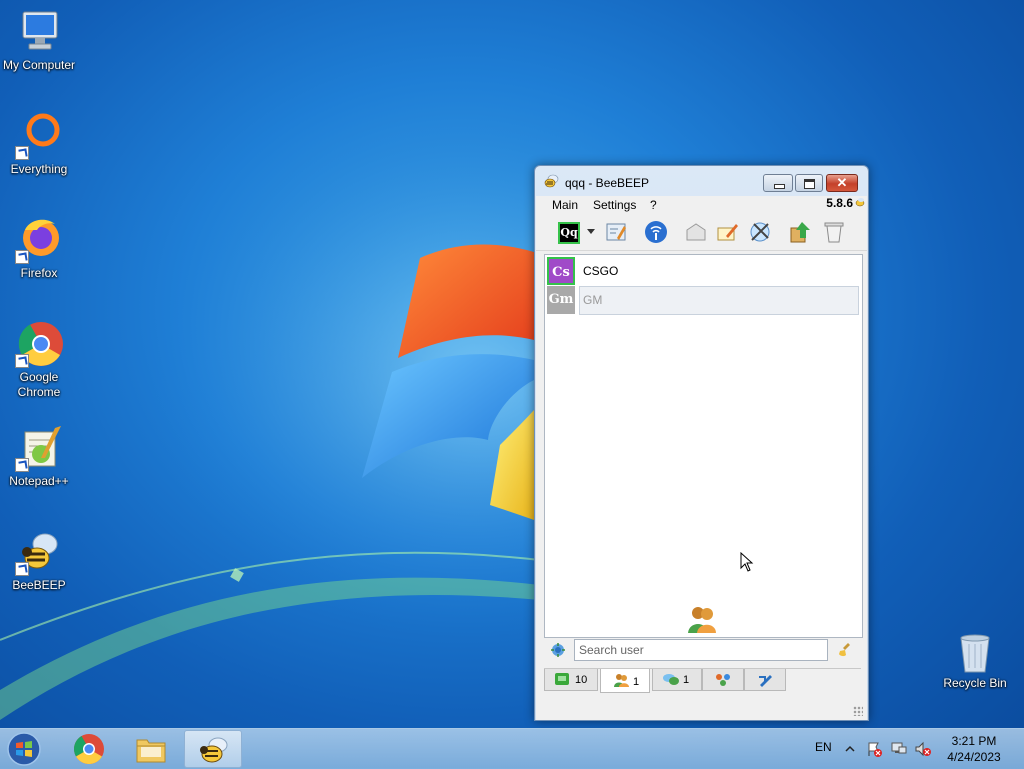 This screenshot has width=1024, height=769. Describe the element at coordinates (571, 680) in the screenshot. I see `tab-chats: 10` at that location.